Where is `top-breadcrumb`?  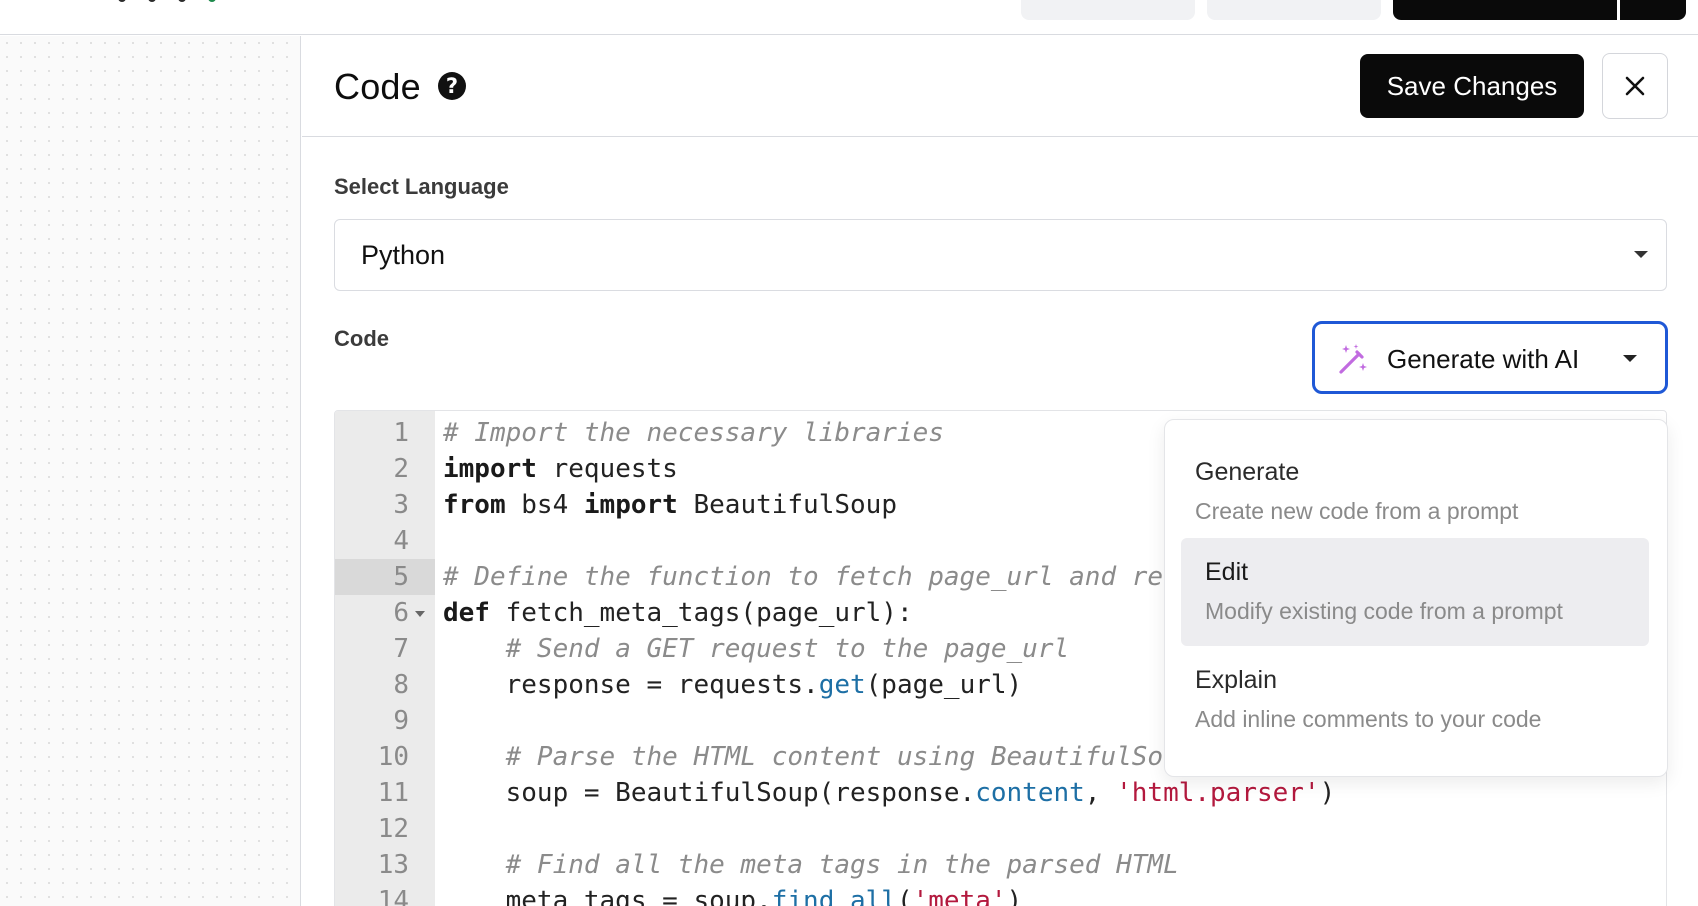
top-breadcrumb is located at coordinates (167, 1).